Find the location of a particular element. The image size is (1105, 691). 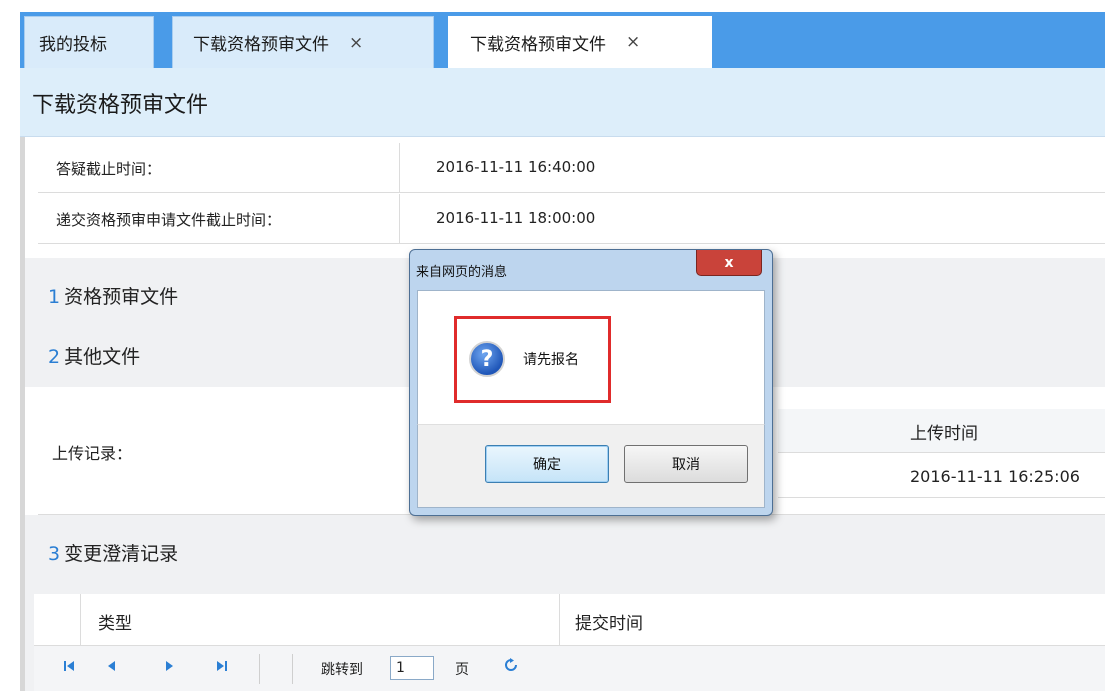

row-divider is located at coordinates (941, 497).